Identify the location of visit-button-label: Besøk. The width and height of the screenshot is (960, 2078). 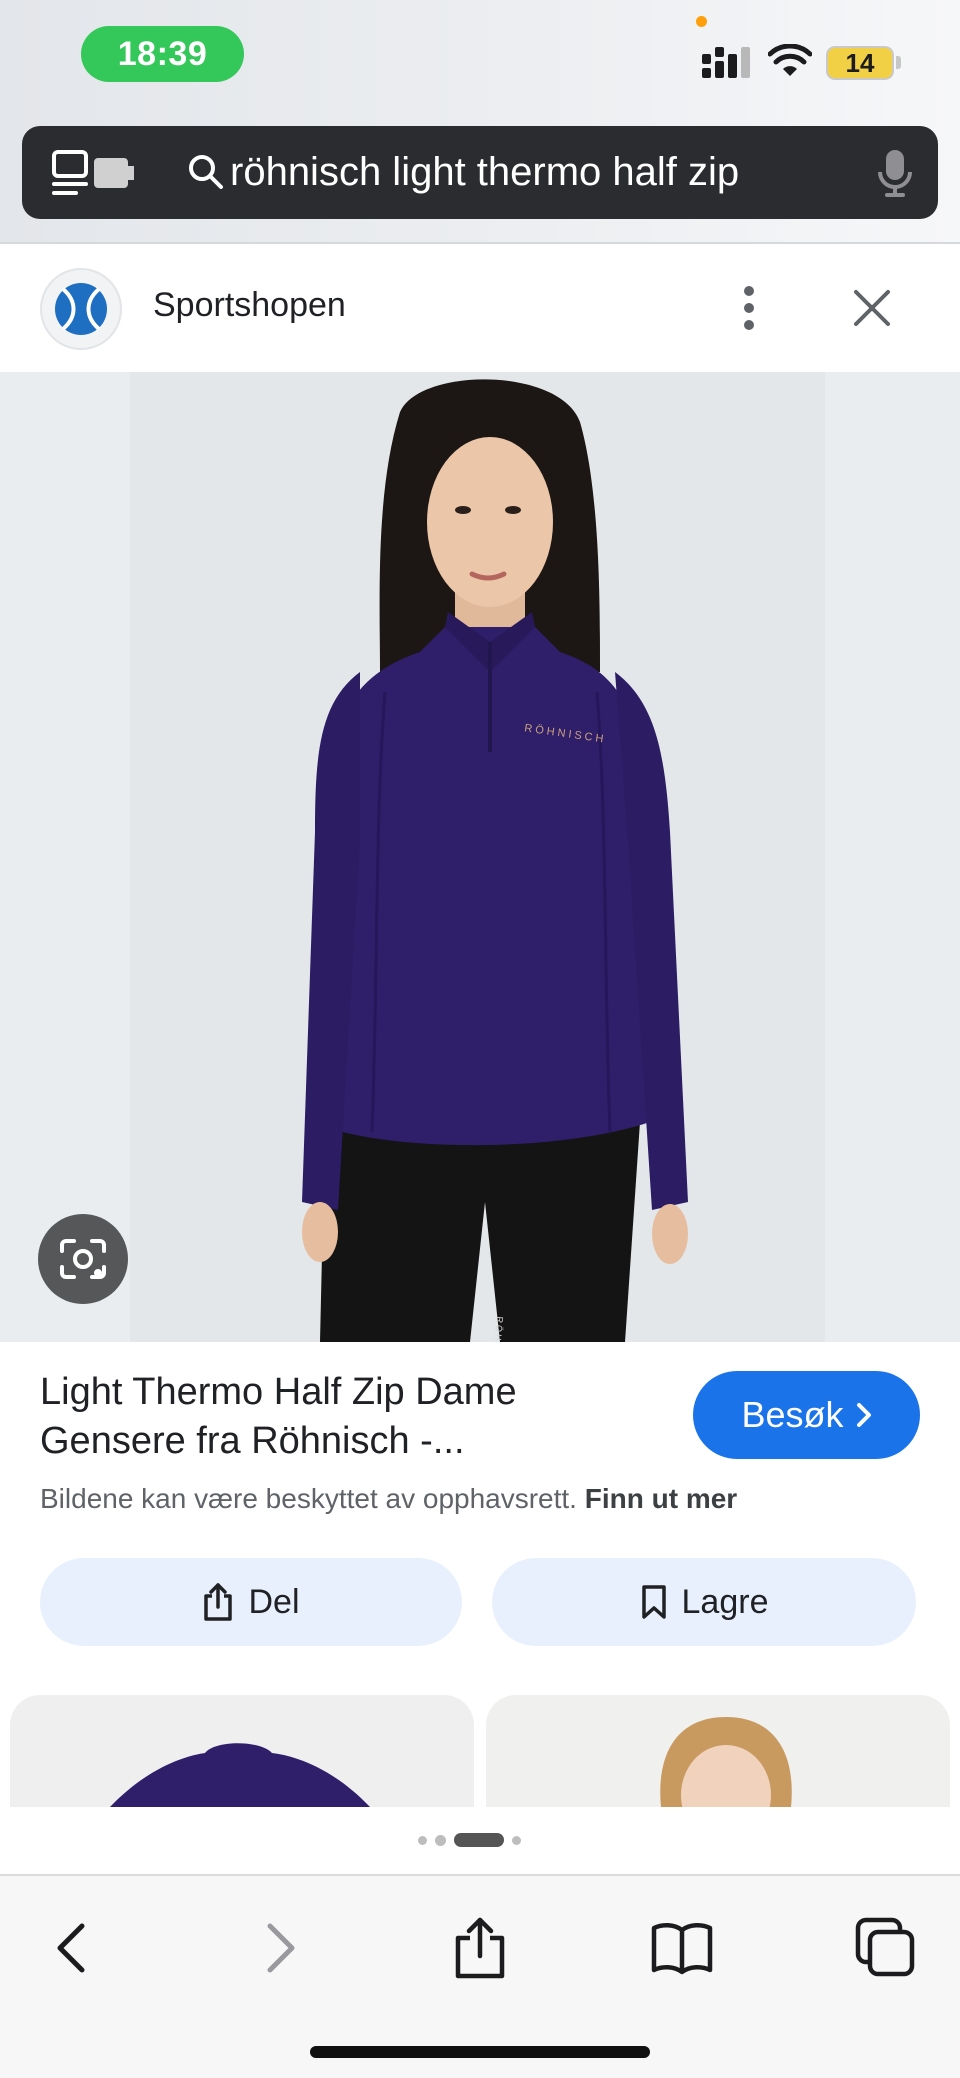
(792, 1414).